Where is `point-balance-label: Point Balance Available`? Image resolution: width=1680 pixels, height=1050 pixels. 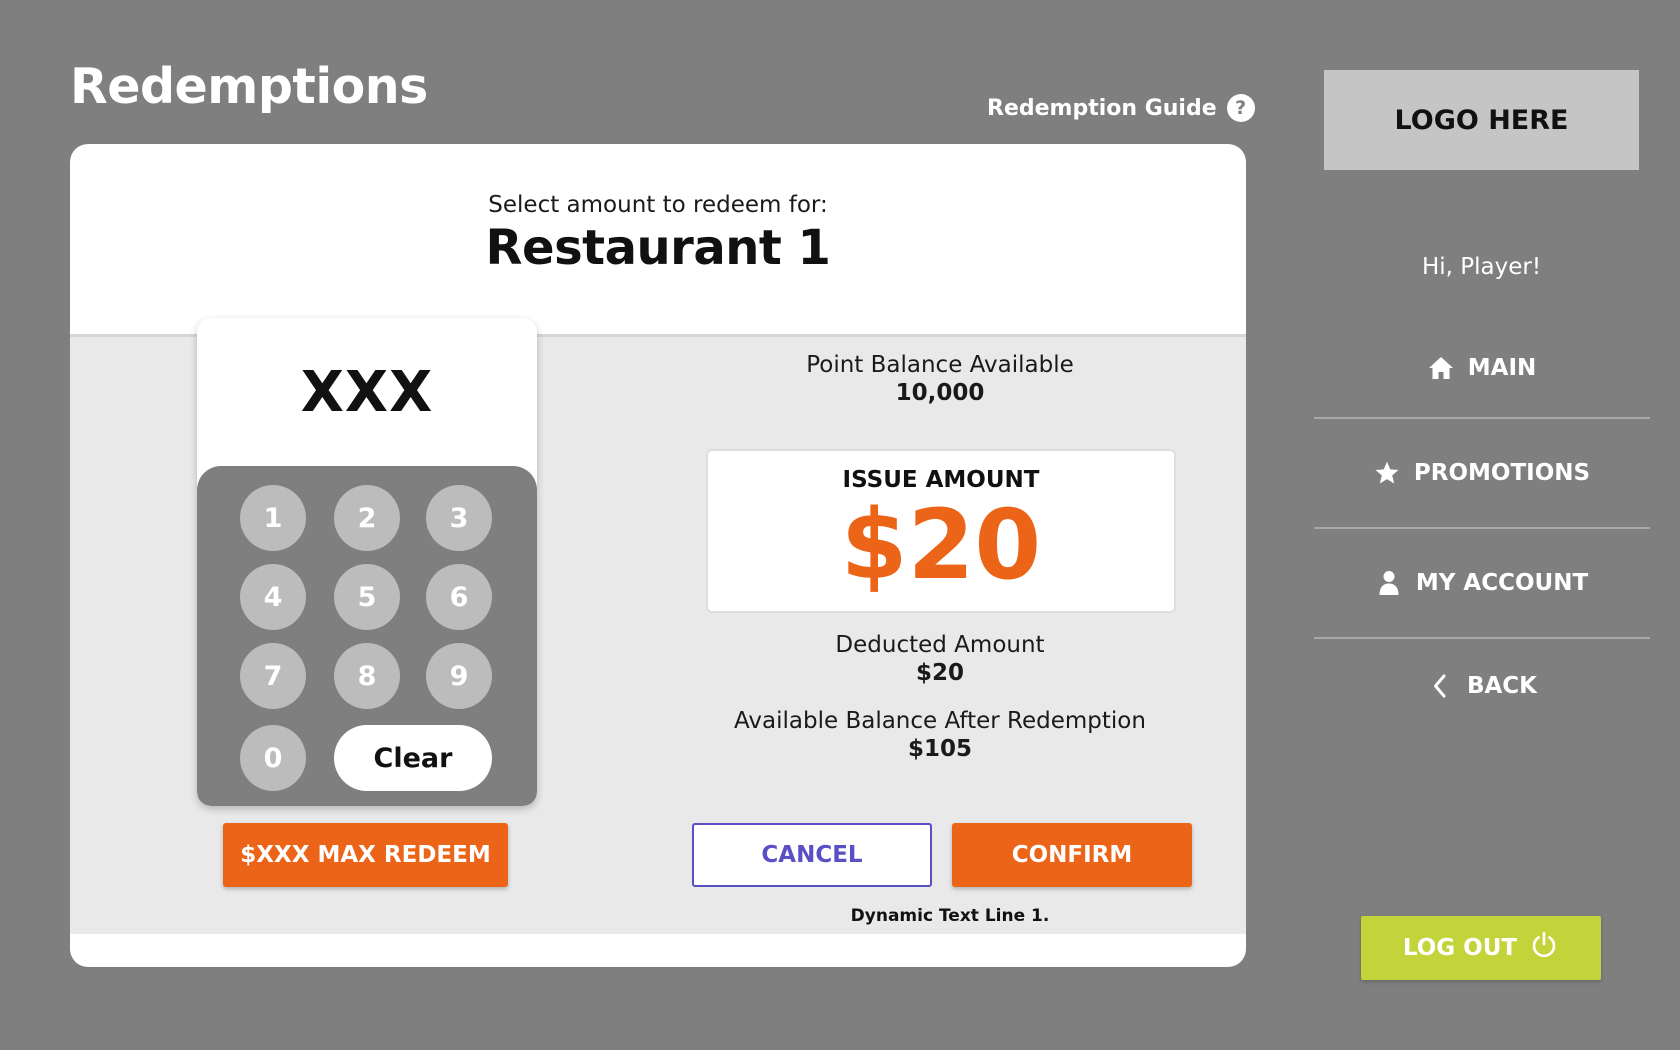
point-balance-label: Point Balance Available is located at coordinates (940, 365).